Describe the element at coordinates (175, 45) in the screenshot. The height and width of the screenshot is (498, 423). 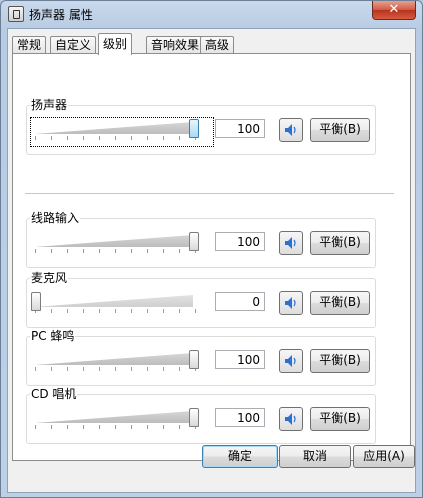
I see `tab-sound-effects: 音响效果` at that location.